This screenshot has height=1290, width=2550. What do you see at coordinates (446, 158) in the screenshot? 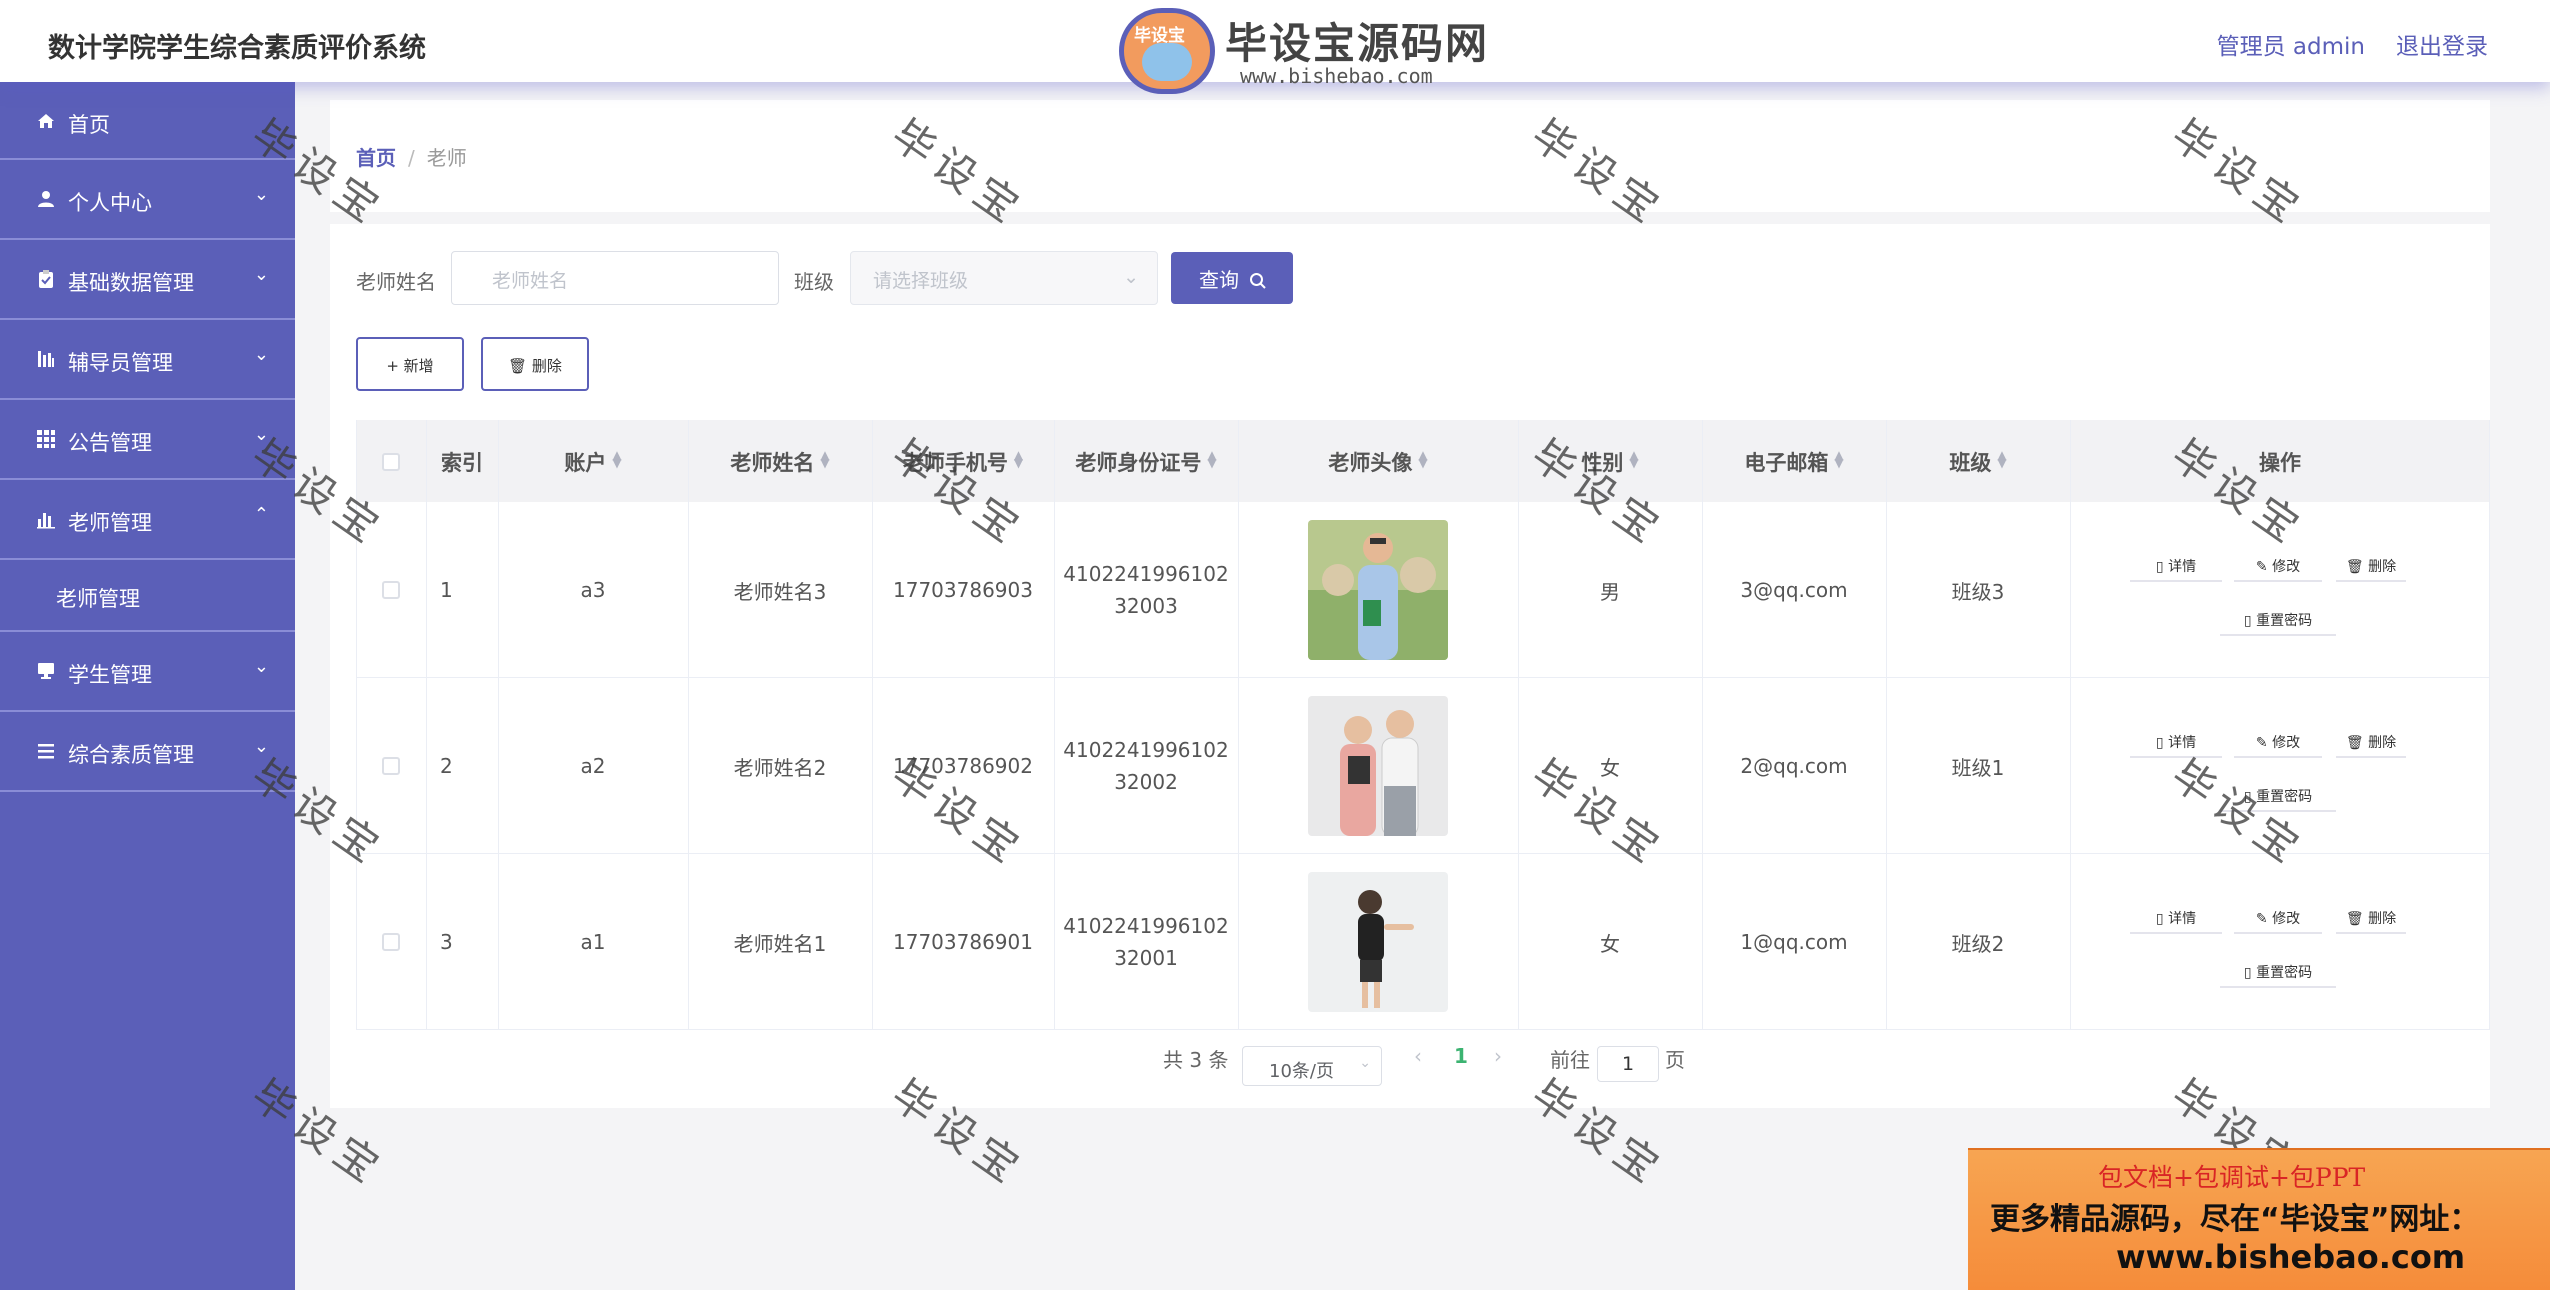
I see `breadcrumb-current: 老师` at bounding box center [446, 158].